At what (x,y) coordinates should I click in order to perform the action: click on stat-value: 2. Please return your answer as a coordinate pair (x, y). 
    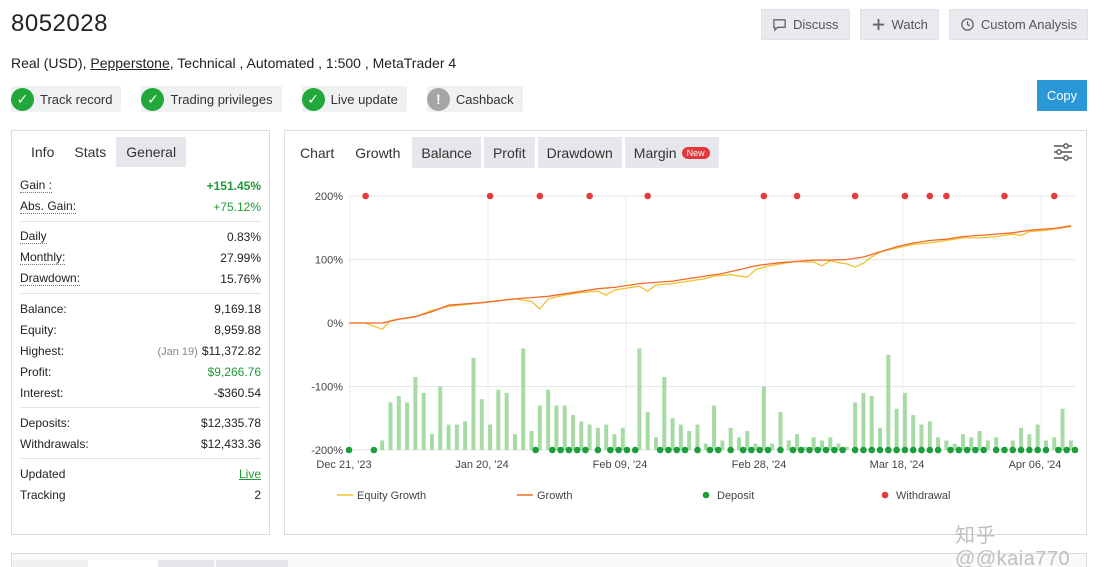
    Looking at the image, I should click on (257, 494).